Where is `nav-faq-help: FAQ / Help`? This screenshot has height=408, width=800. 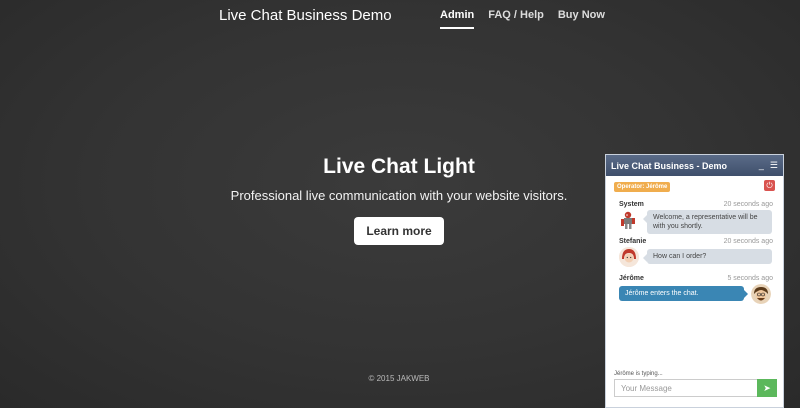 nav-faq-help: FAQ / Help is located at coordinates (516, 19).